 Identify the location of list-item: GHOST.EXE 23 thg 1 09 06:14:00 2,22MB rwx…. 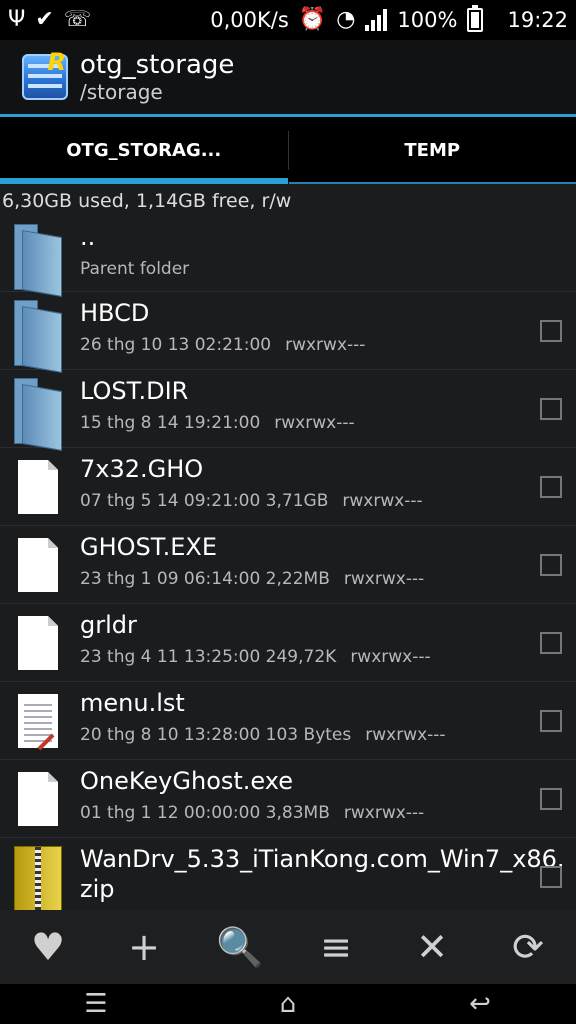
(288, 565).